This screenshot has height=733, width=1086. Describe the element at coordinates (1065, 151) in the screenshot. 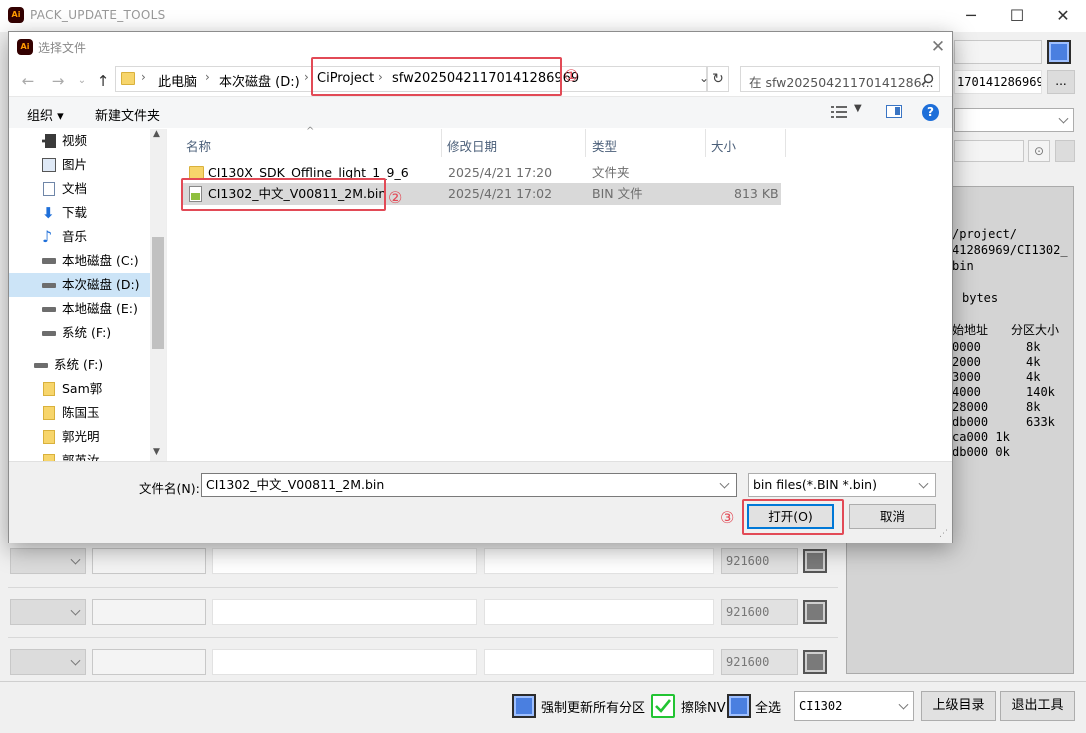

I see `right-small-button` at that location.